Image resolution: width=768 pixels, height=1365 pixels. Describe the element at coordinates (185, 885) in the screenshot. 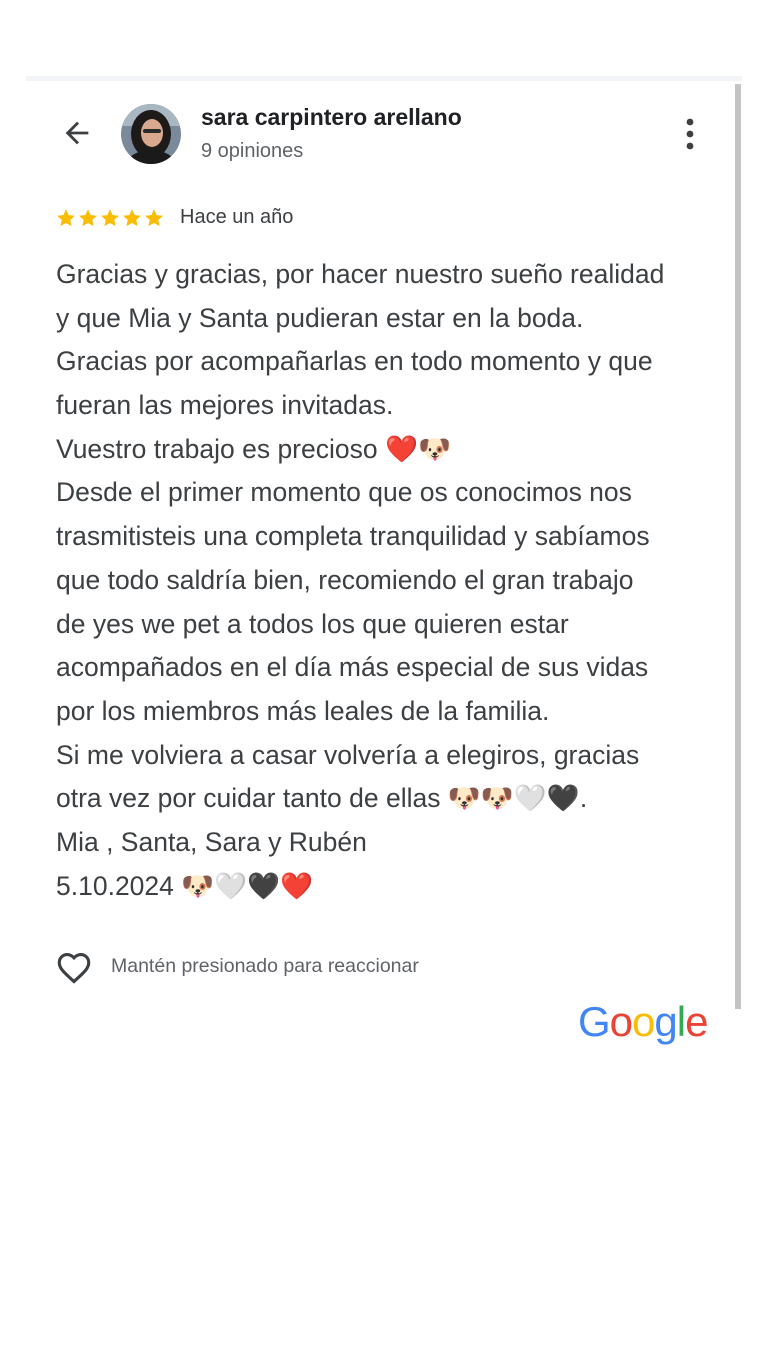

I see `review-line: 5.10.2024 🐶🤍🖤❤️` at that location.